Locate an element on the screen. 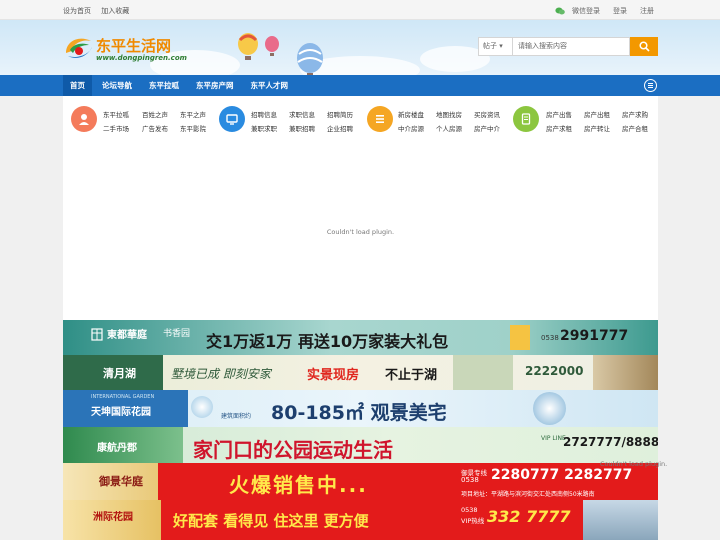 This screenshot has width=720, height=540. site-logo: 东平生活网 www.dongpingren.com is located at coordinates (128, 51).